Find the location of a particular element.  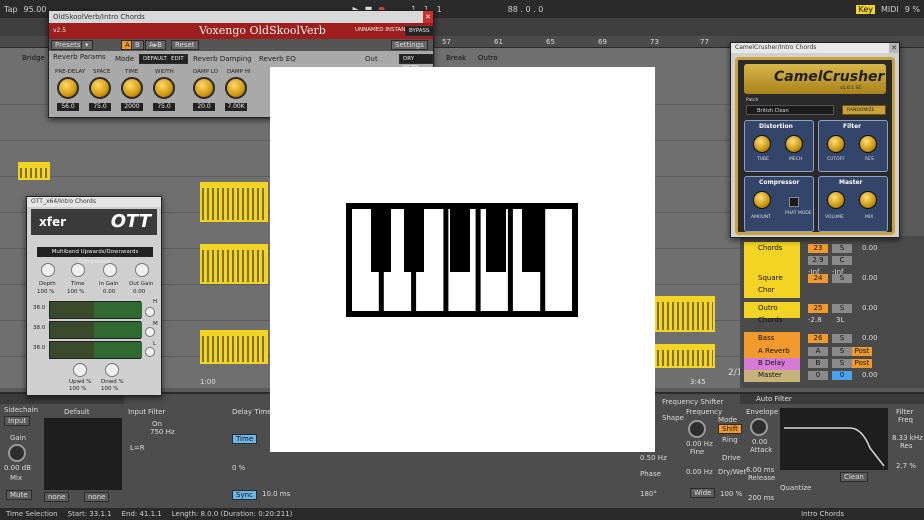

ab-b-button: B is located at coordinates (137, 45).